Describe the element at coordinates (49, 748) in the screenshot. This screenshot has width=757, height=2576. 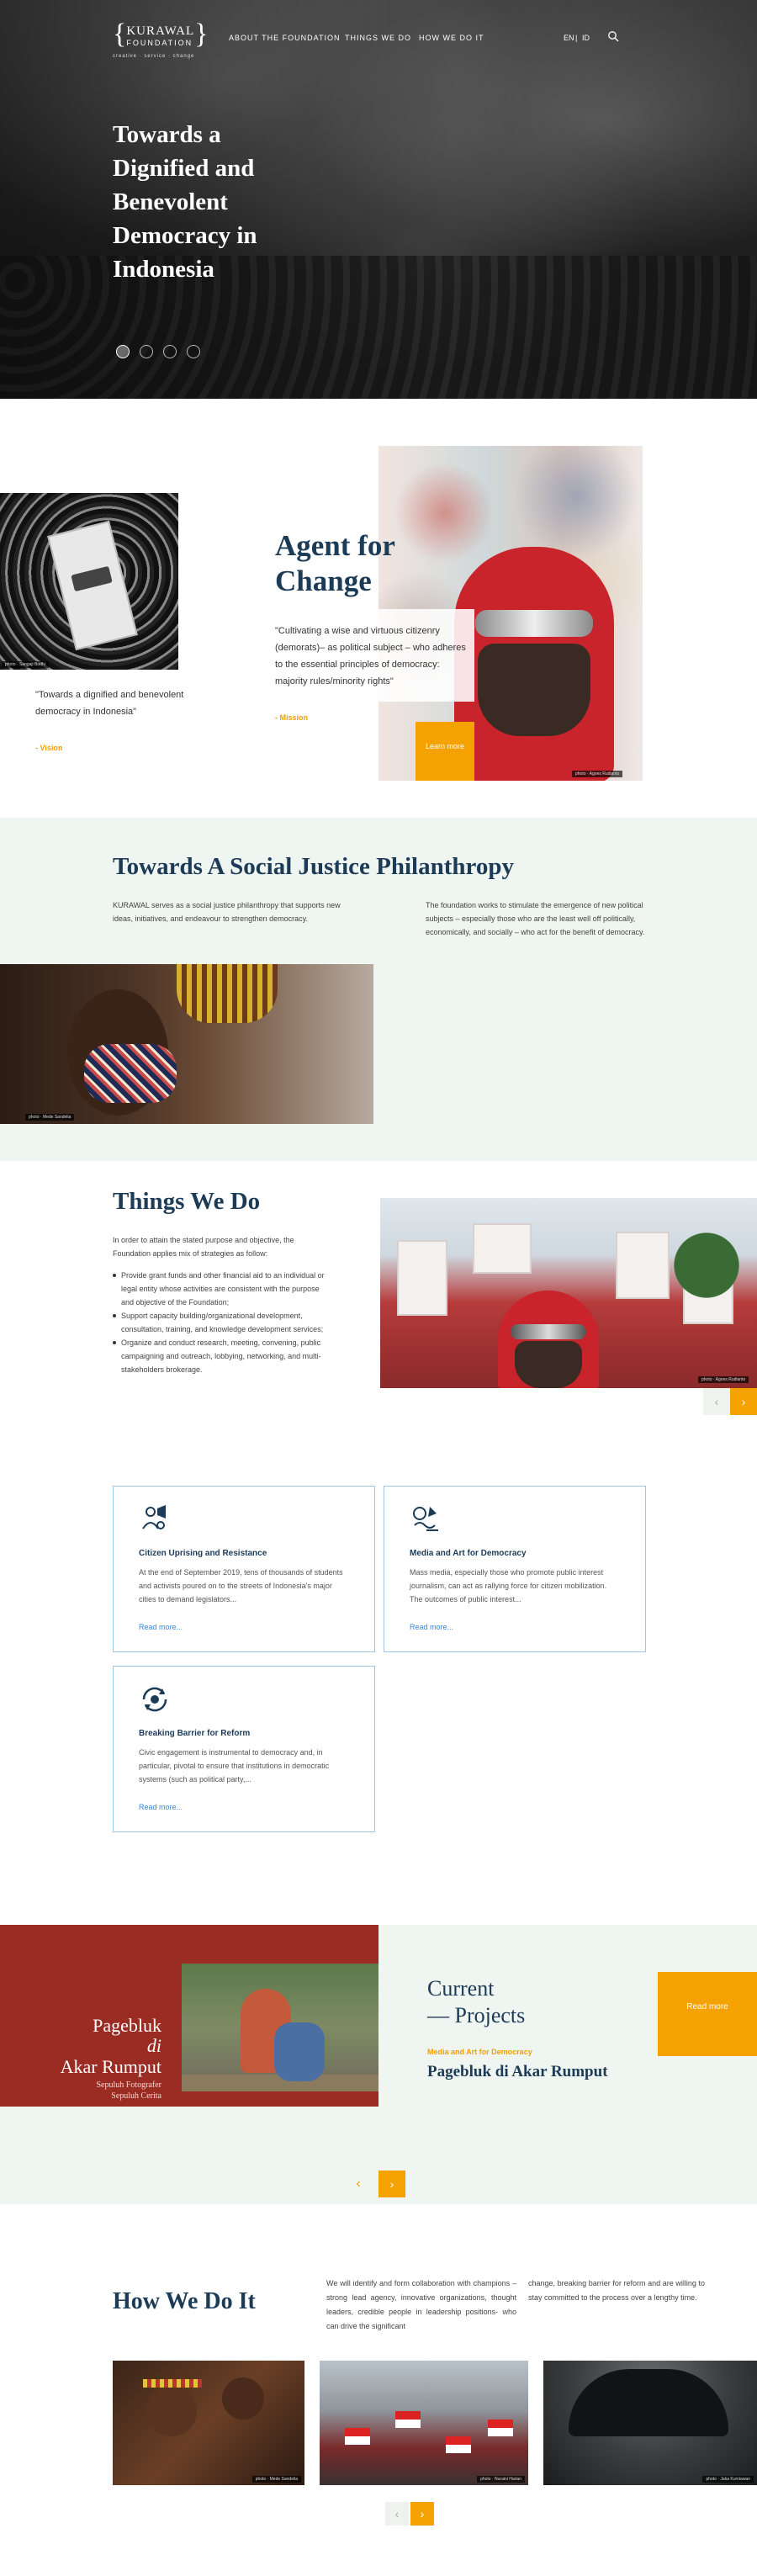
I see `vision-label: - Vision` at that location.